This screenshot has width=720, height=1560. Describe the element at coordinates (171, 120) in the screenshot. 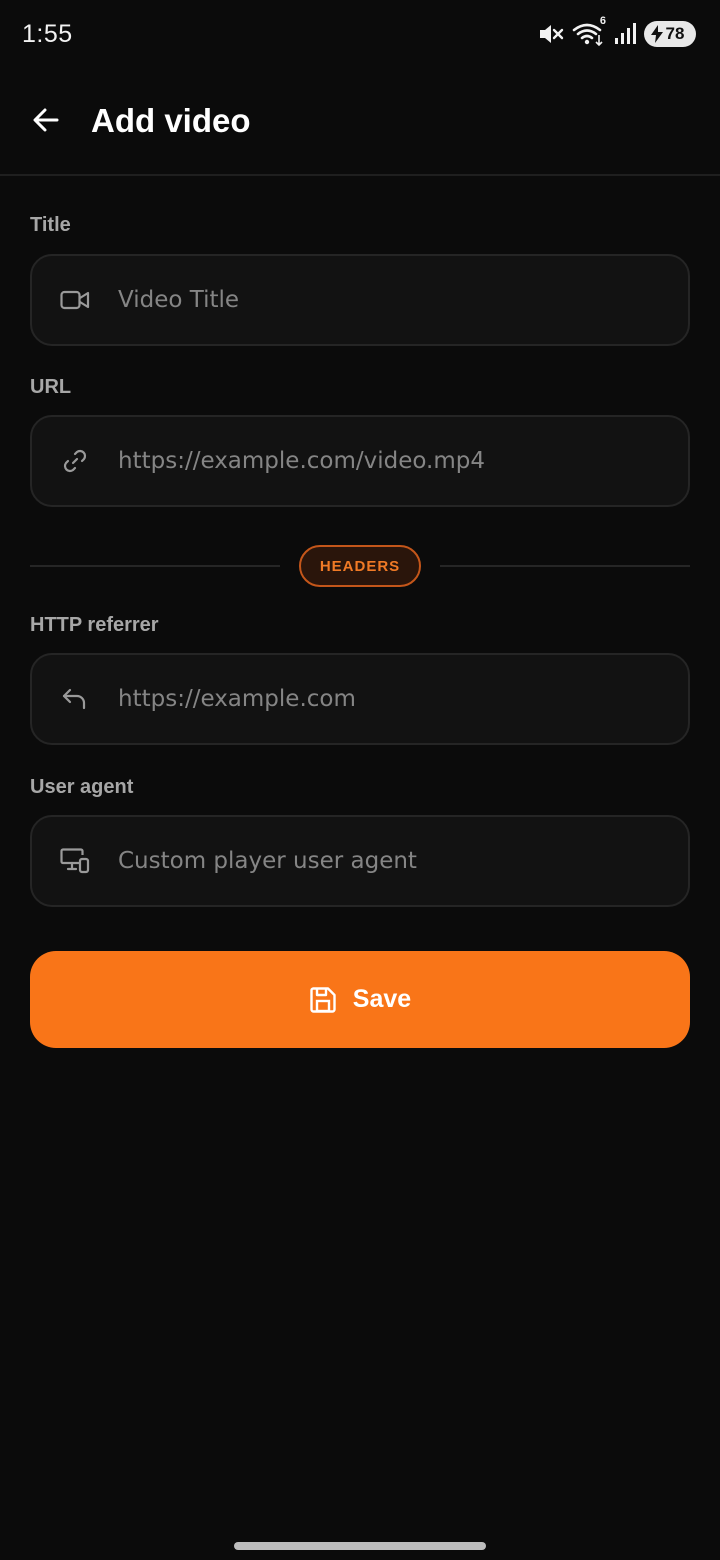

I see `page-title: Add video` at that location.